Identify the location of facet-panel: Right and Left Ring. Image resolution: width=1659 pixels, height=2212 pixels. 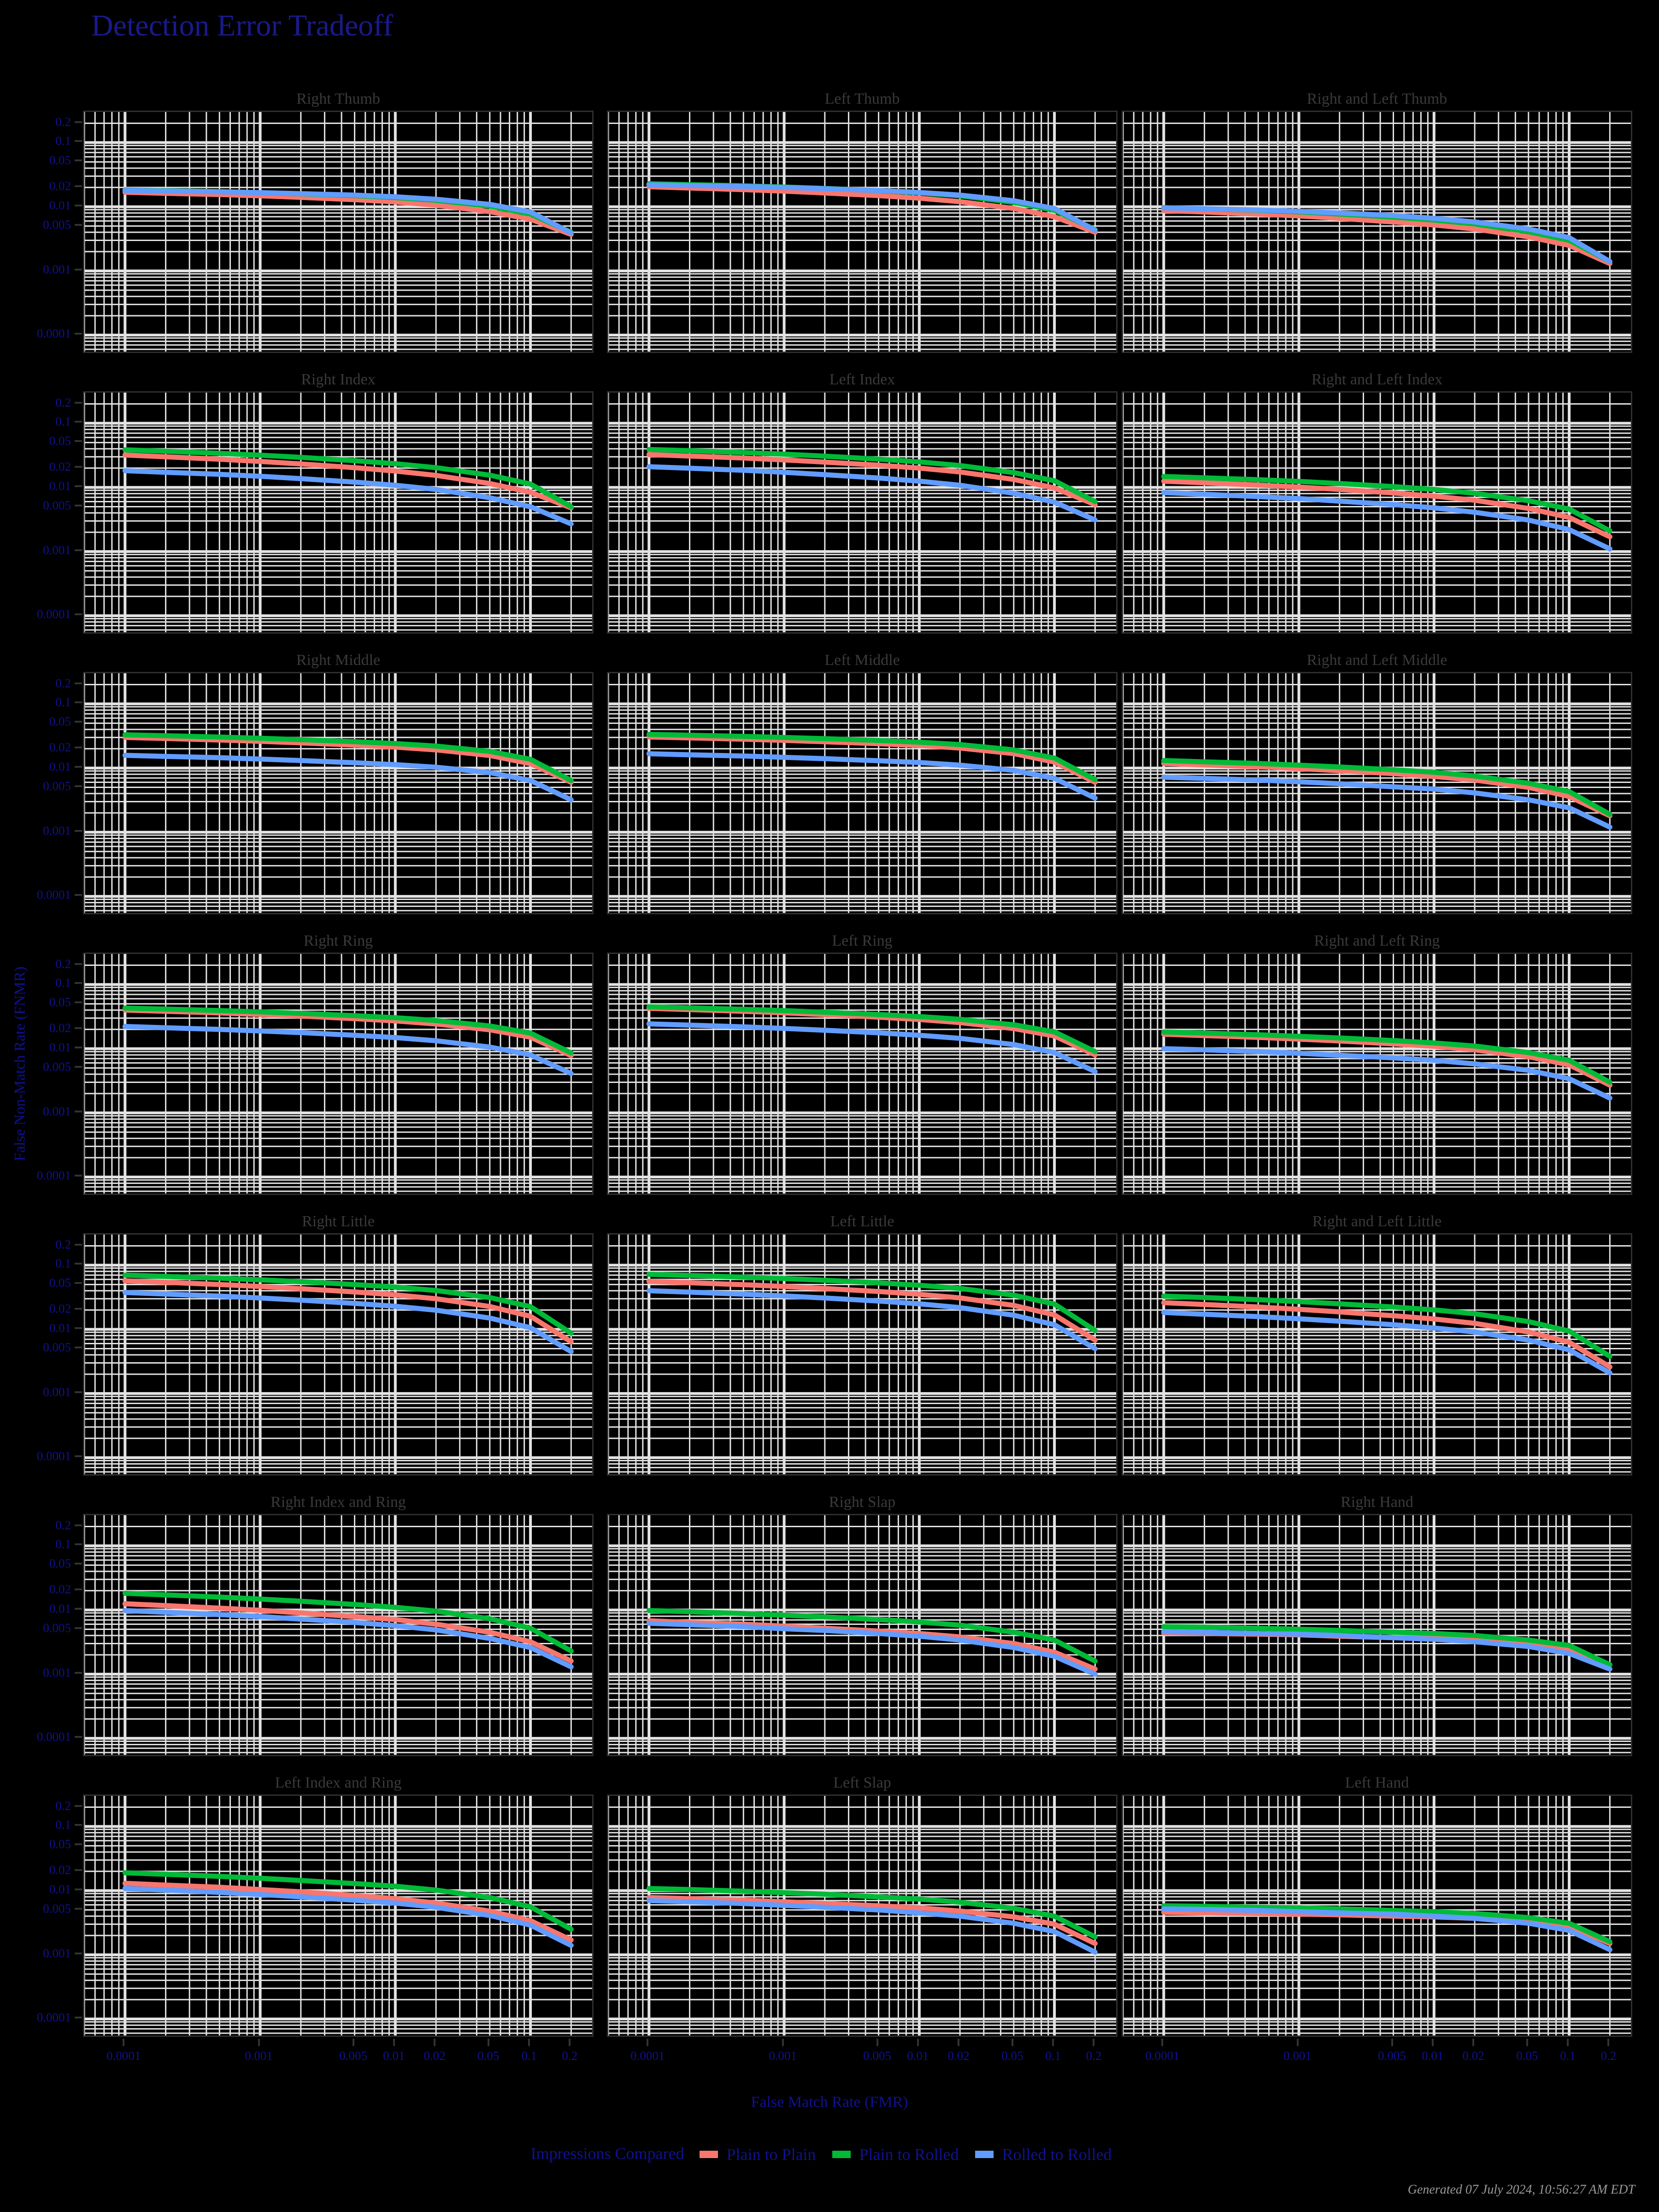
(1377, 1063).